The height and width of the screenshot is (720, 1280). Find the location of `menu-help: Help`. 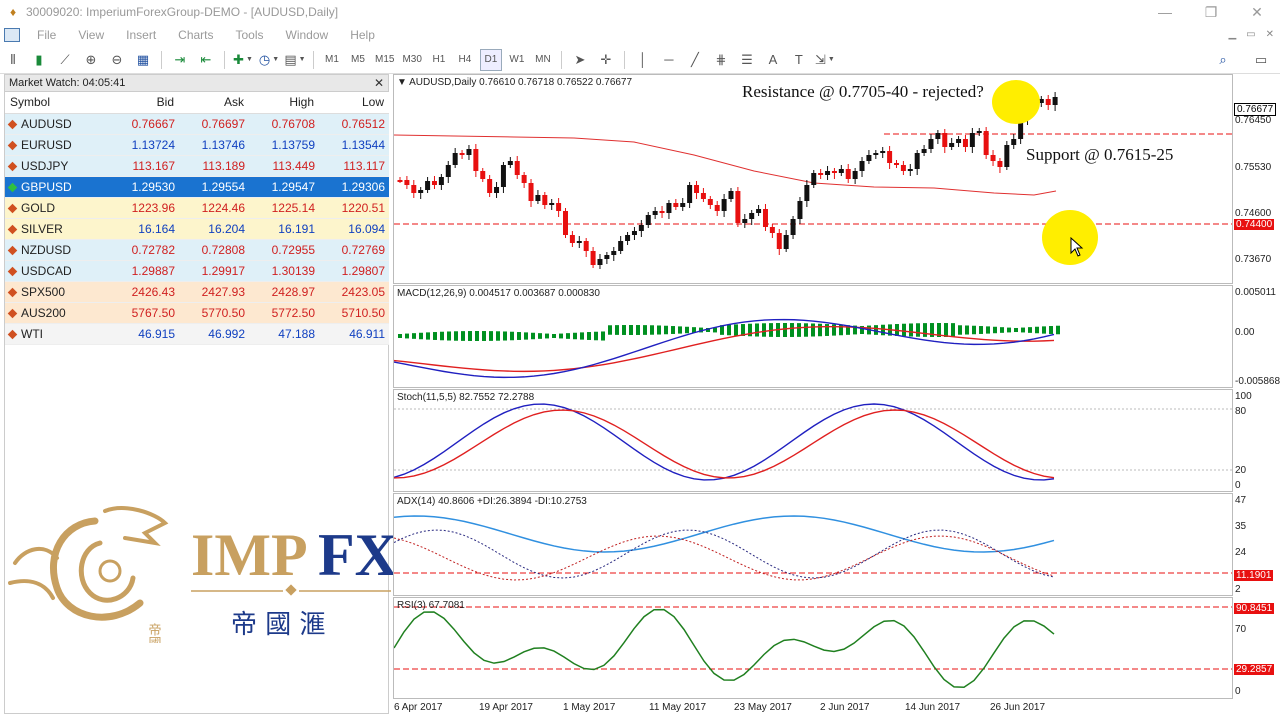

menu-help: Help is located at coordinates (362, 35).